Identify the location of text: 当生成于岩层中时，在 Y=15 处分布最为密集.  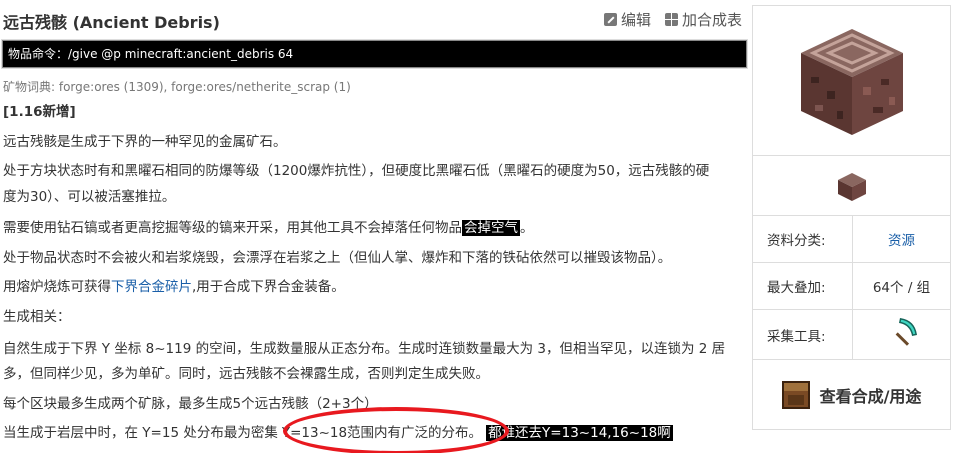
(140, 433).